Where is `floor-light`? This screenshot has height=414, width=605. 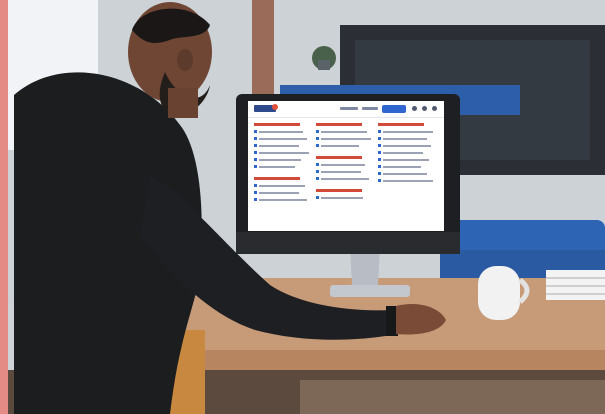 floor-light is located at coordinates (452, 397).